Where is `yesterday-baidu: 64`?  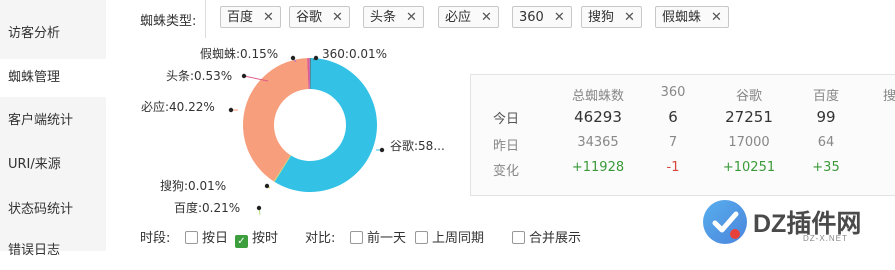
yesterday-baidu: 64 is located at coordinates (826, 142).